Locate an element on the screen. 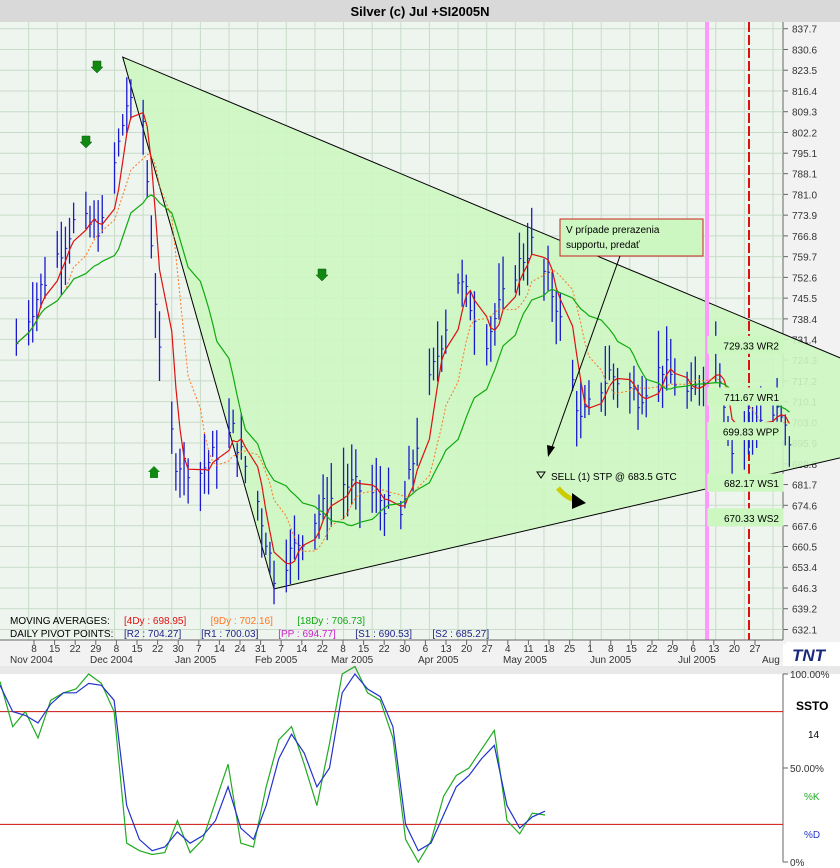 The height and width of the screenshot is (868, 840). time-axis-month: Nov 2004 is located at coordinates (31, 660).